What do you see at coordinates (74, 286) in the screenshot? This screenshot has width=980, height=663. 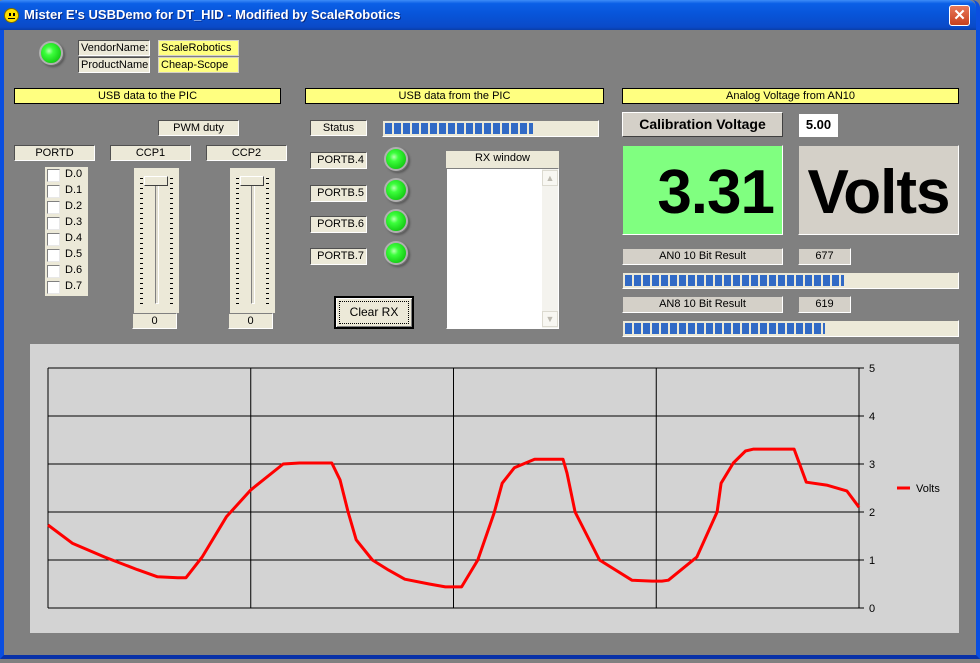 I see `checkbox-label: D.7` at bounding box center [74, 286].